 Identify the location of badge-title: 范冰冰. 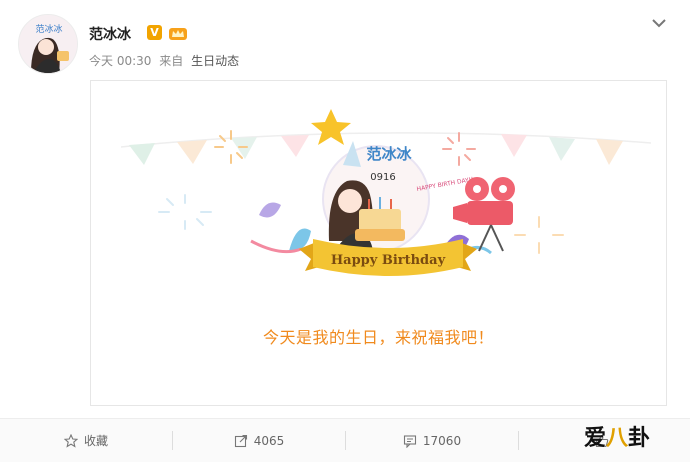
(389, 154).